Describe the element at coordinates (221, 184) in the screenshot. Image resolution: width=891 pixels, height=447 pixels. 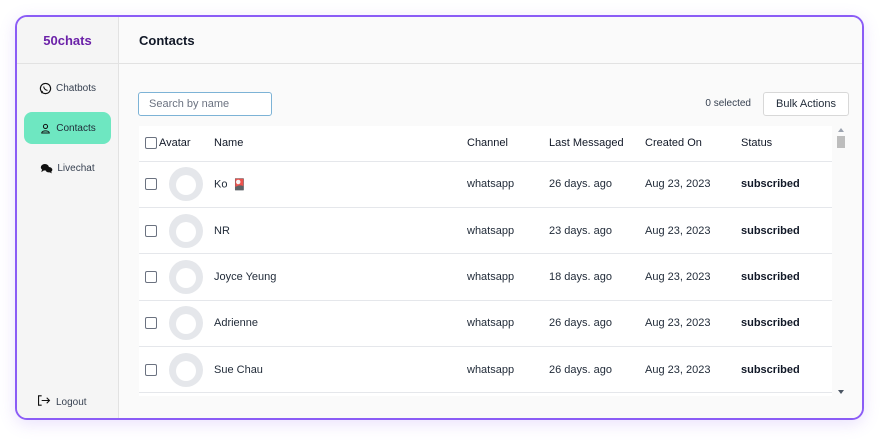
I see `contact-name: Ko` at that location.